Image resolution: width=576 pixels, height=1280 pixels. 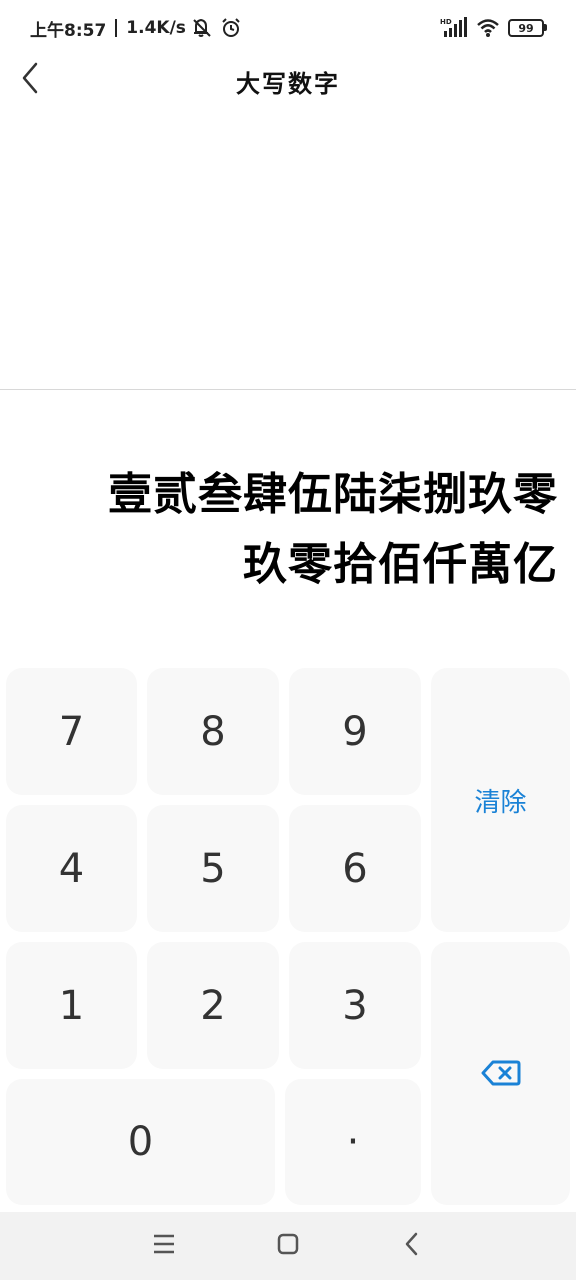 I want to click on battery-icon: 99, so click(x=527, y=28).